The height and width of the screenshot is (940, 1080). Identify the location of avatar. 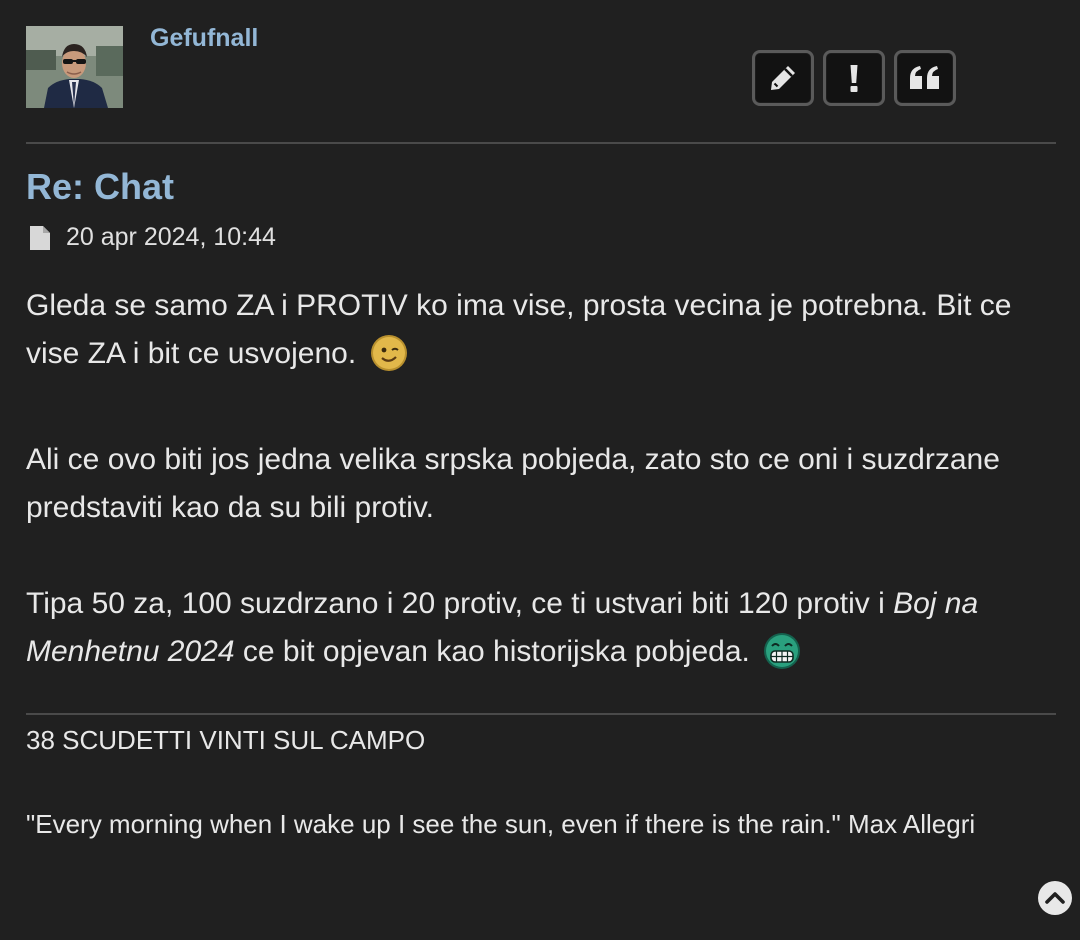
(74, 67).